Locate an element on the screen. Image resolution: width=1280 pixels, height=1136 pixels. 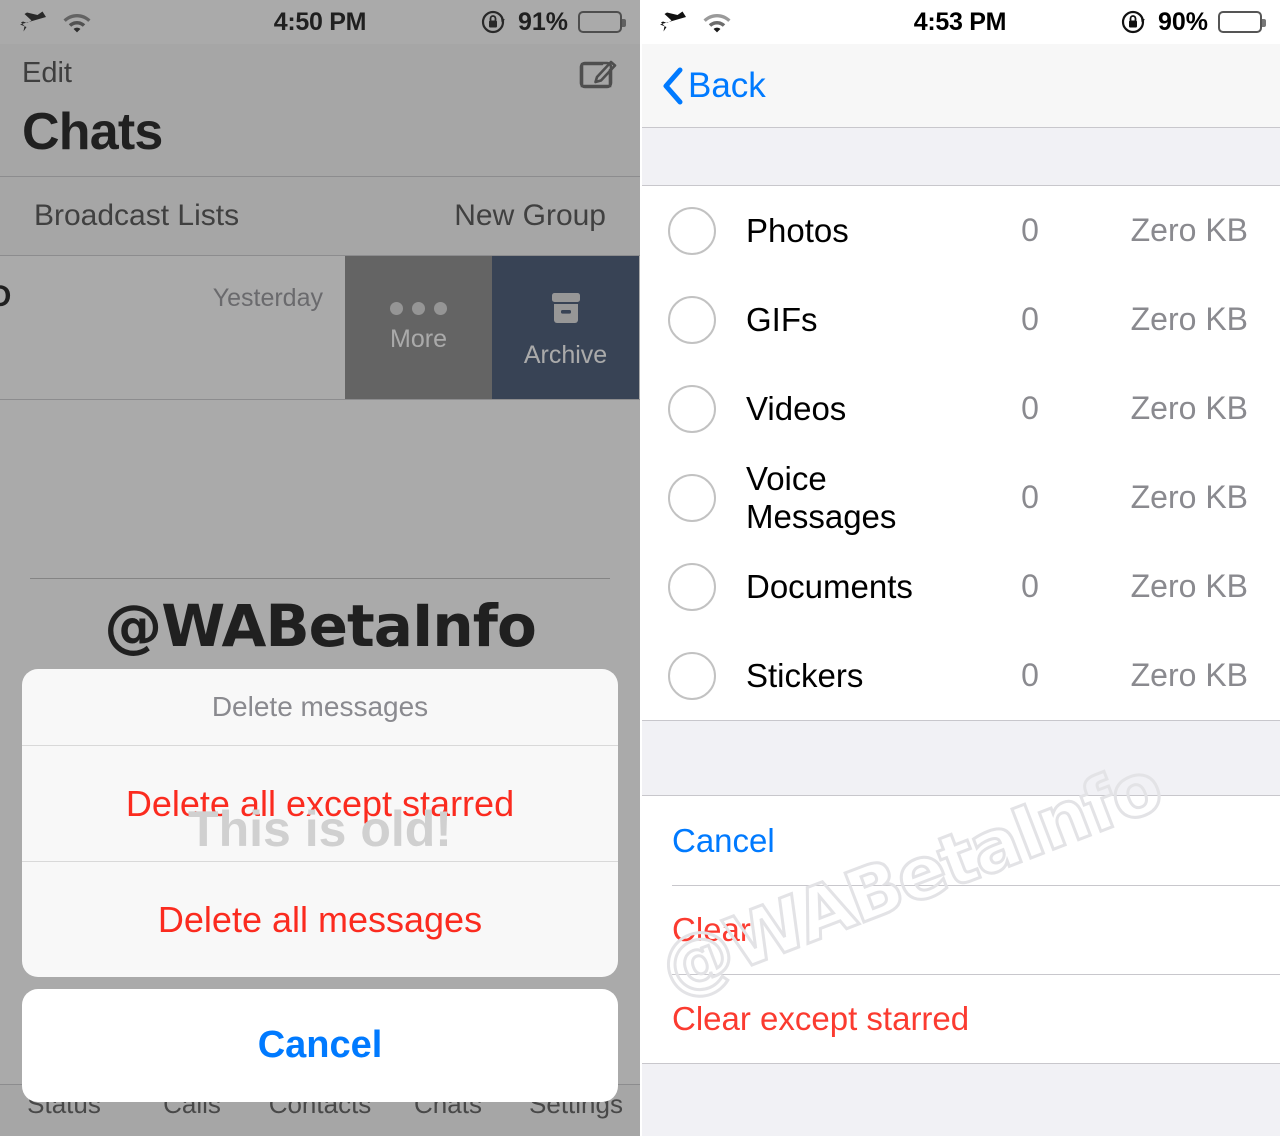
swipe-action-more: More is located at coordinates (418, 327).